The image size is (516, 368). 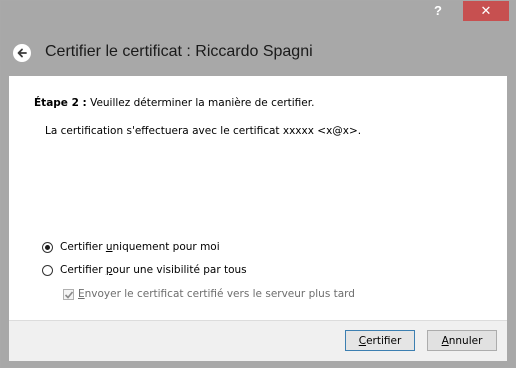 What do you see at coordinates (60, 103) in the screenshot?
I see `step-label: Étape 2 :` at bounding box center [60, 103].